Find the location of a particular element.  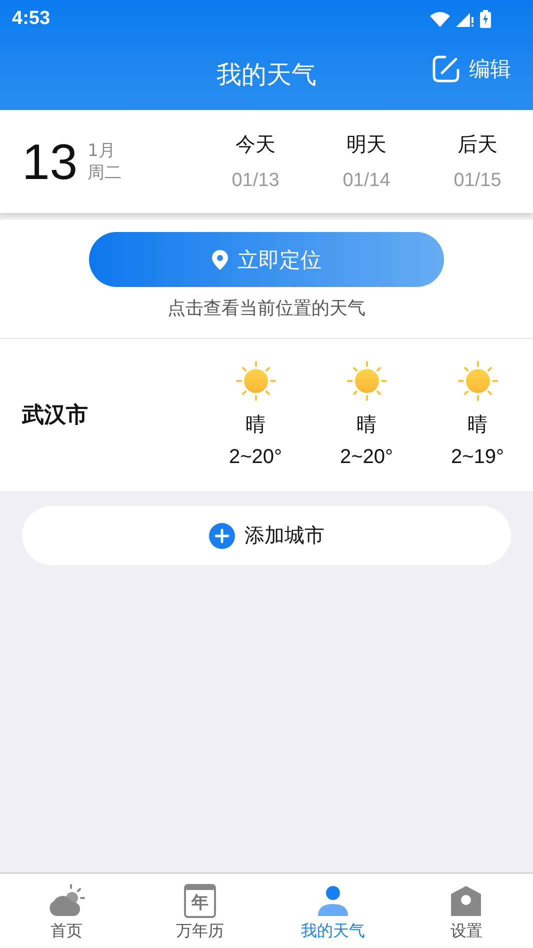

page-title: 我的天气 is located at coordinates (266, 74).